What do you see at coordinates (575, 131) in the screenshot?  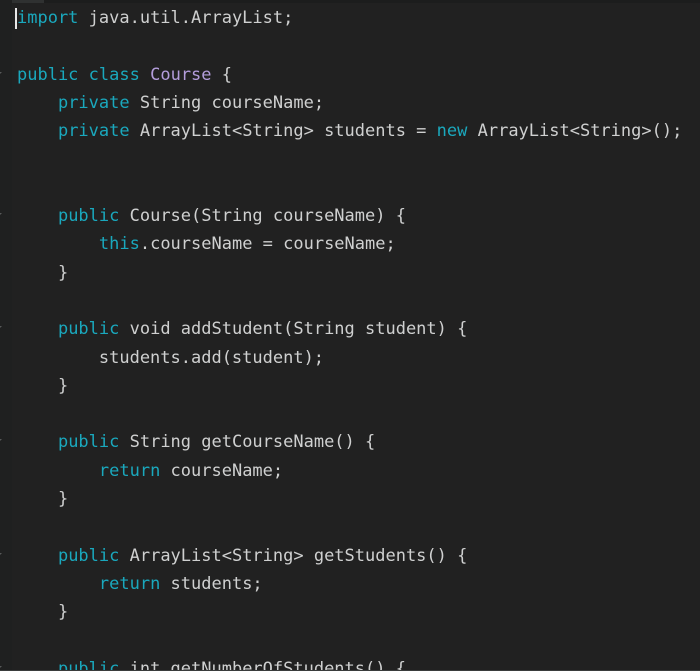 I see `code-token: ArrayList<String>();` at bounding box center [575, 131].